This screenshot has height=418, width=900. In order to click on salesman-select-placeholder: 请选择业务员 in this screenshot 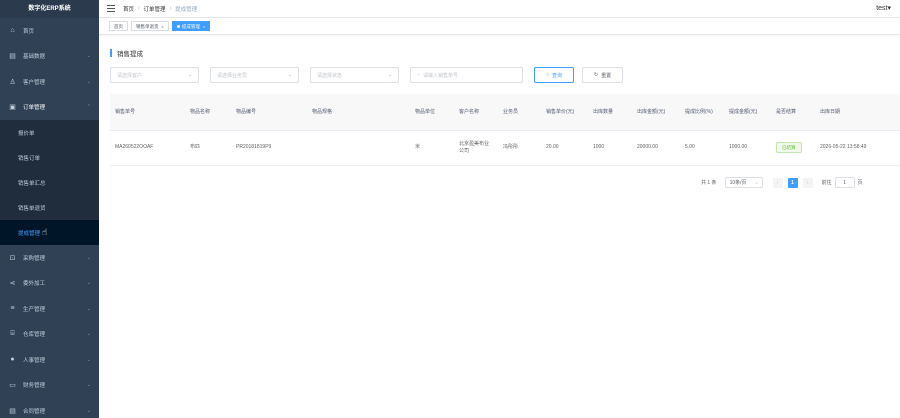, I will do `click(232, 75)`.